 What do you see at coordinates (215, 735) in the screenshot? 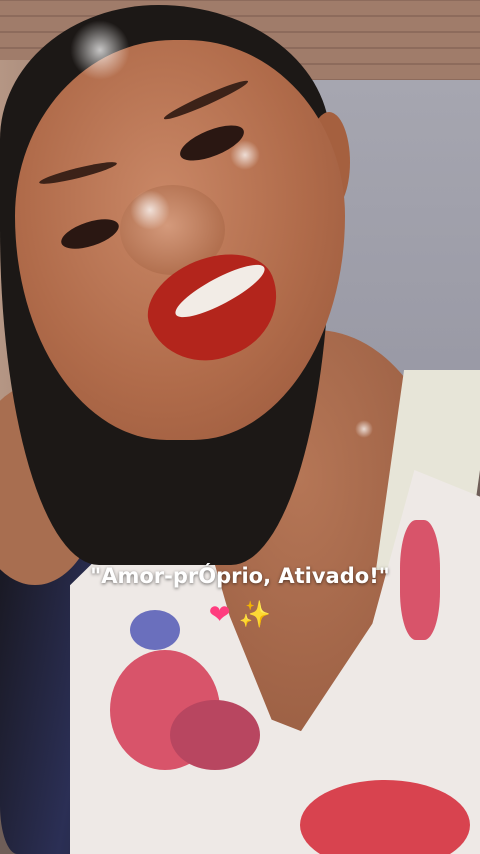
I see `floral-print` at bounding box center [215, 735].